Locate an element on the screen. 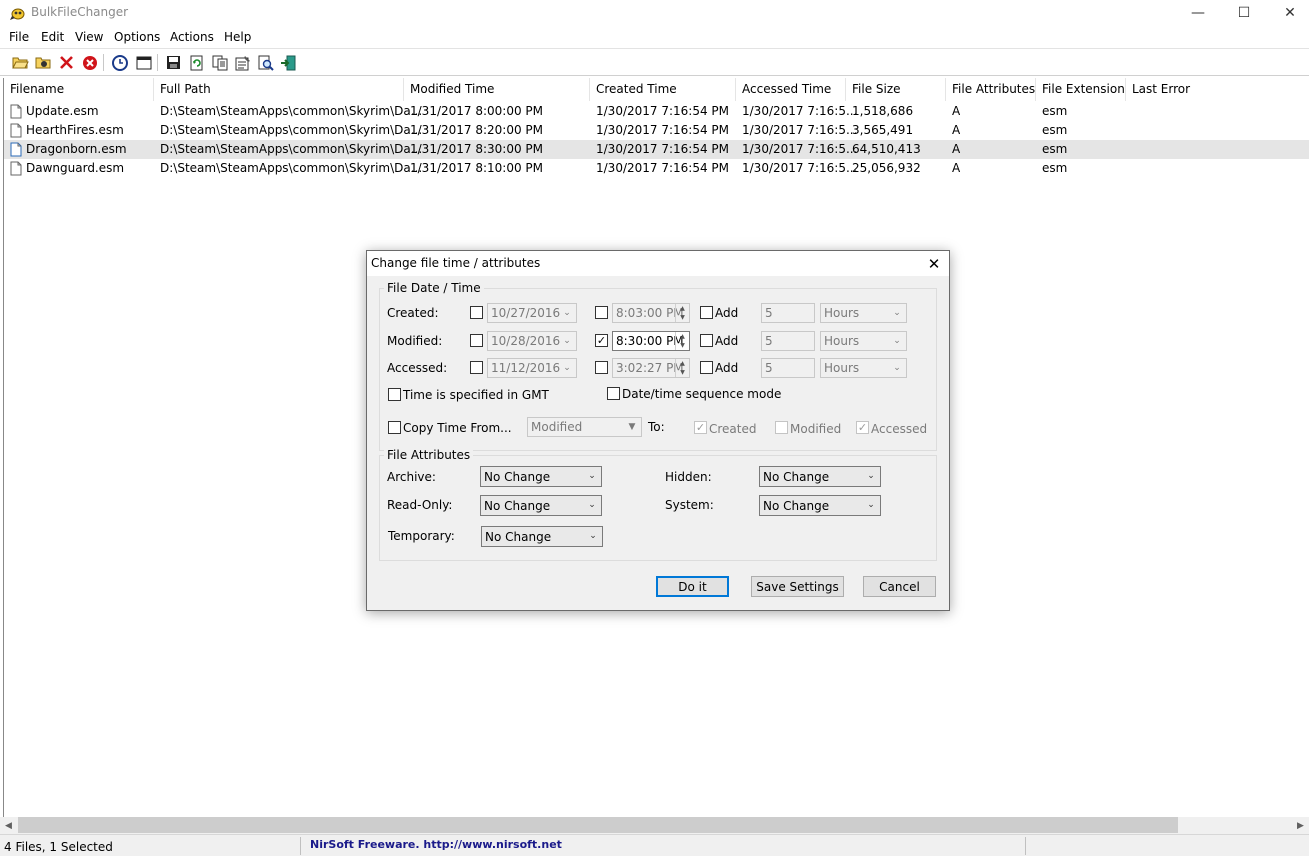 The image size is (1309, 856). created-time-value: 8:03:00 PM is located at coordinates (650, 313).